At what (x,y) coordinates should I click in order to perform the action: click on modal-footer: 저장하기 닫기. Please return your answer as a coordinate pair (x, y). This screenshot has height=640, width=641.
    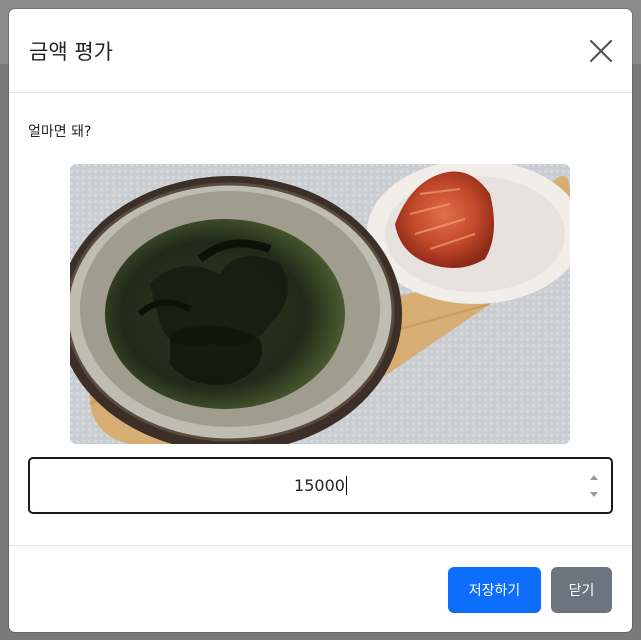
    Looking at the image, I should click on (320, 588).